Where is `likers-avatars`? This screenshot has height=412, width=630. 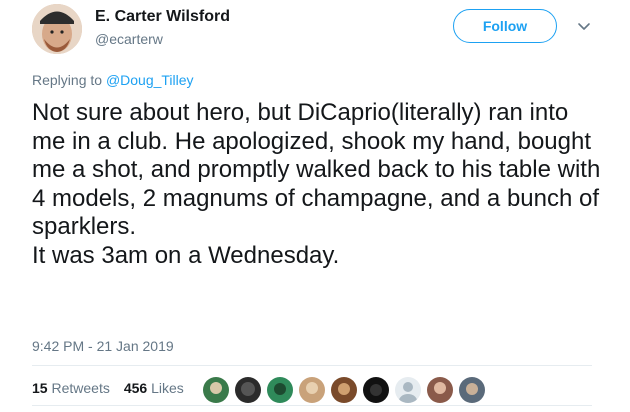 likers-avatars is located at coordinates (344, 390).